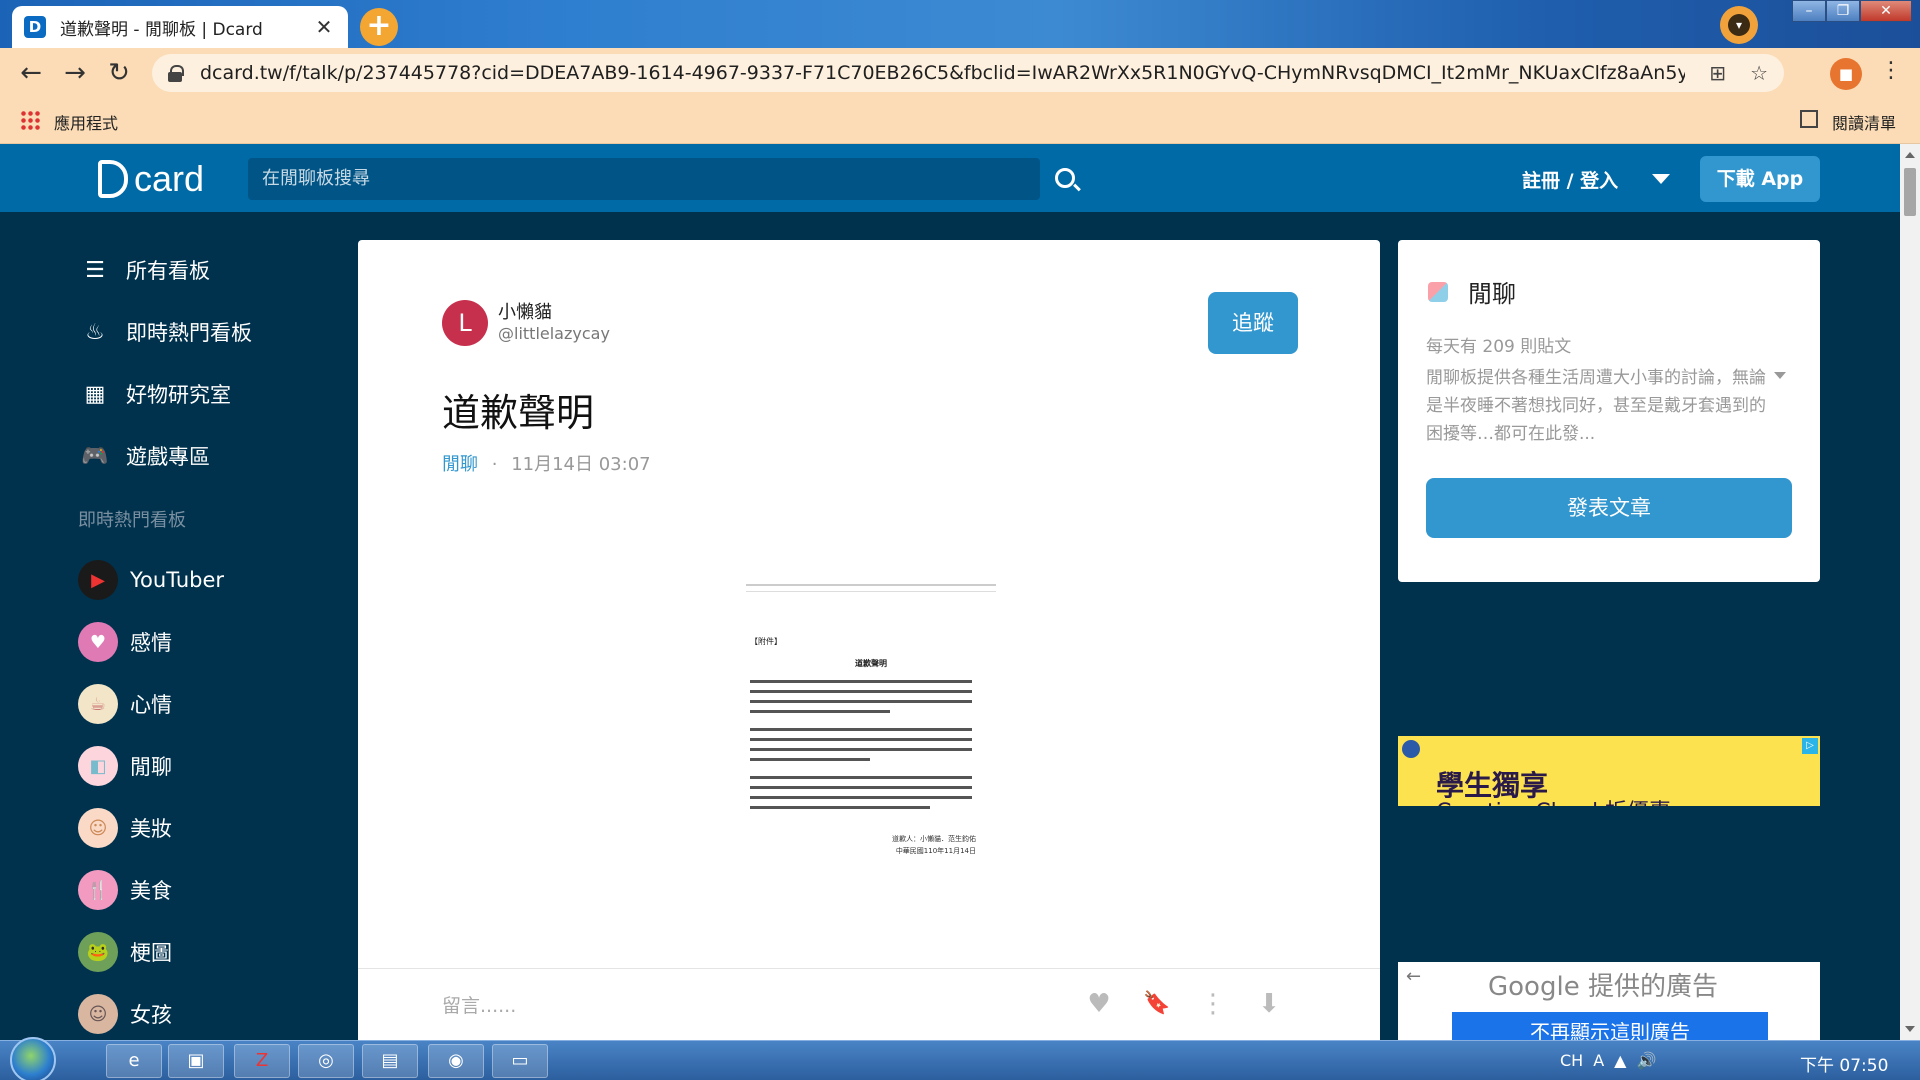  What do you see at coordinates (33, 1058) in the screenshot?
I see `start-button` at bounding box center [33, 1058].